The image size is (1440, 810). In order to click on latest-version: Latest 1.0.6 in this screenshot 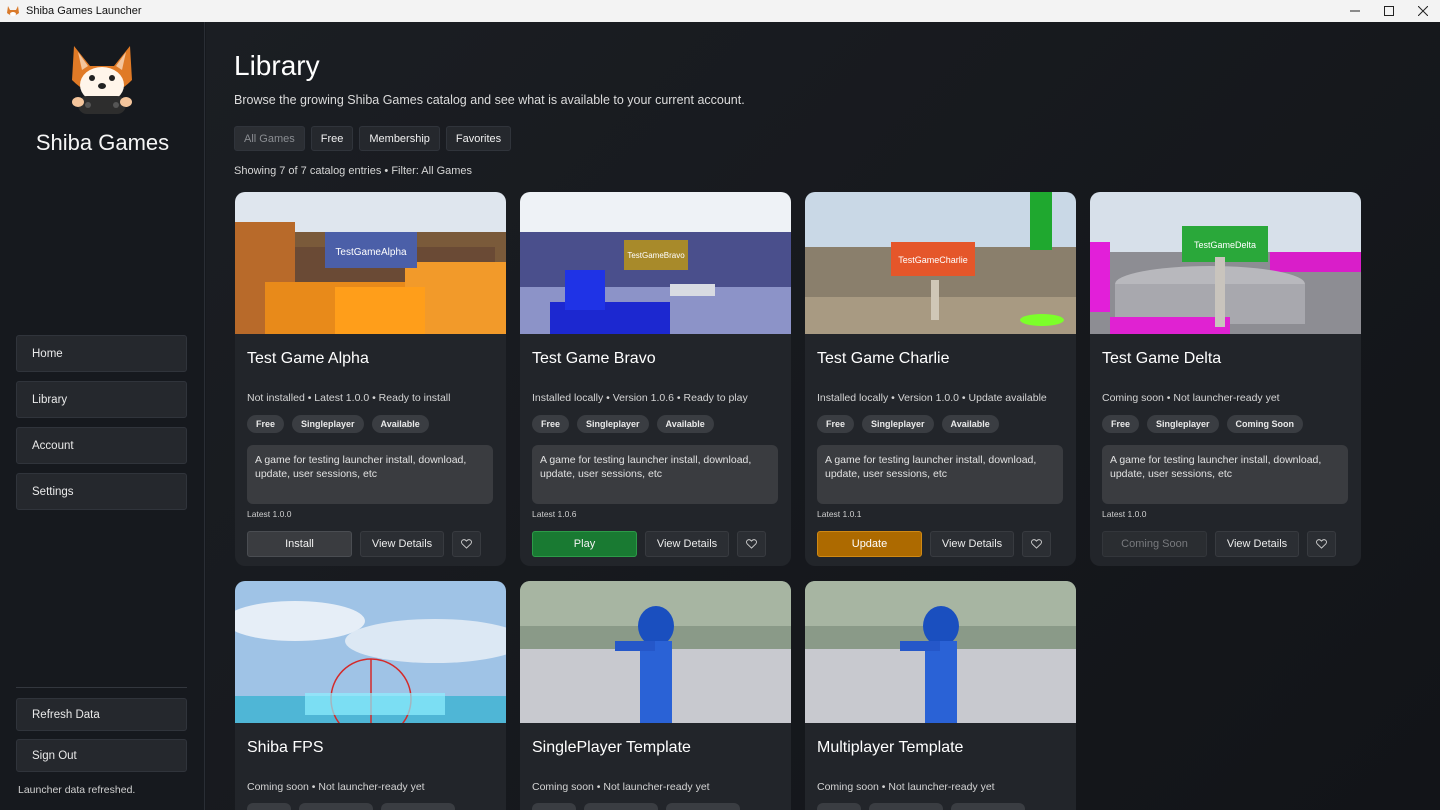, I will do `click(554, 514)`.